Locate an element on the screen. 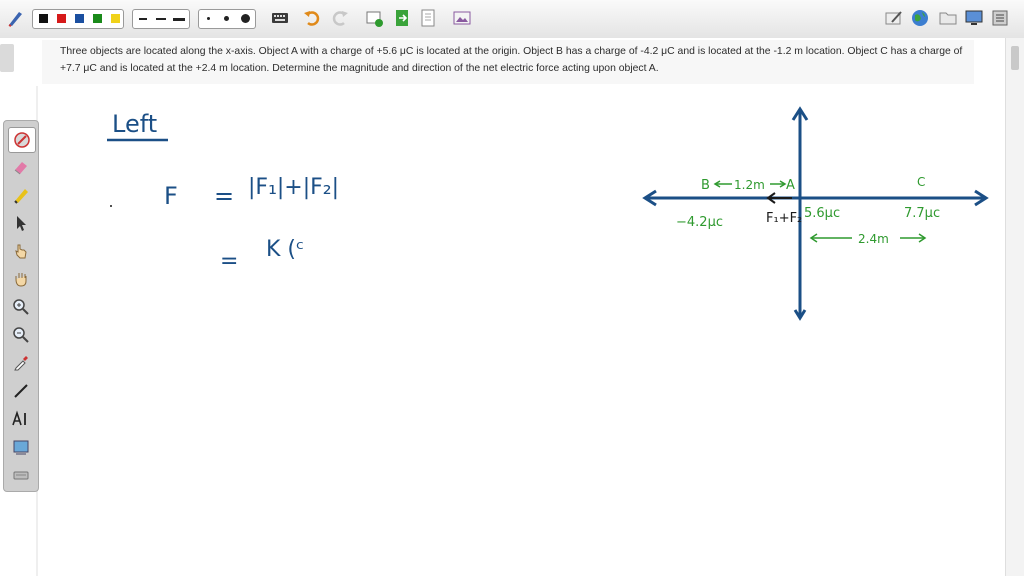 Image resolution: width=1024 pixels, height=576 pixels. insert-image-tool is located at coordinates (21, 447).